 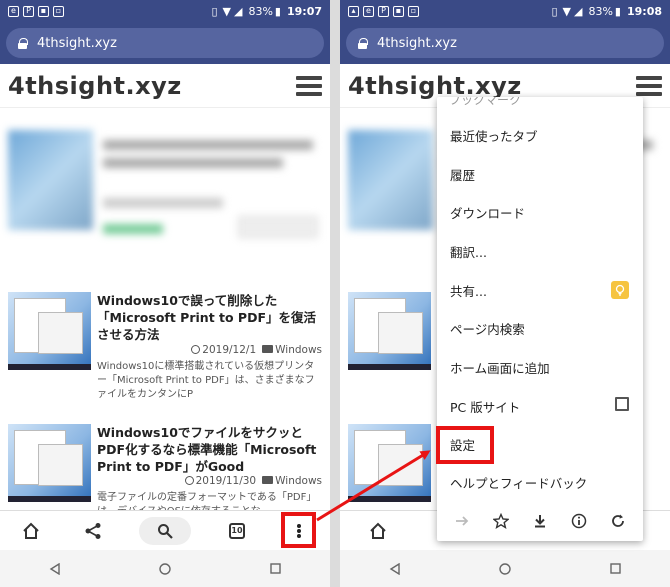 What do you see at coordinates (519, 483) in the screenshot?
I see `menu-item-label: ヘルプとフィードバック` at bounding box center [519, 483].